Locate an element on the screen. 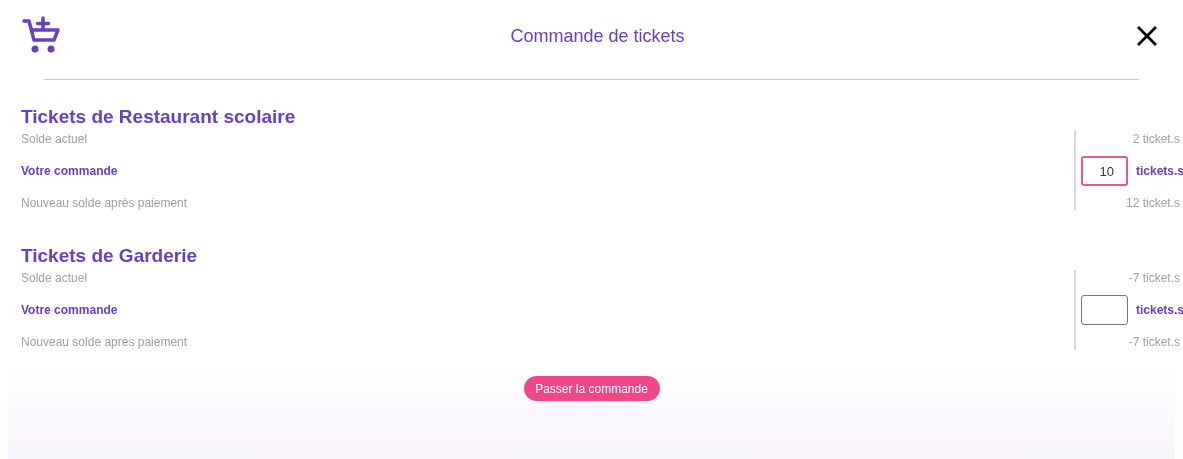 The image size is (1183, 459). close-icon is located at coordinates (1147, 36).